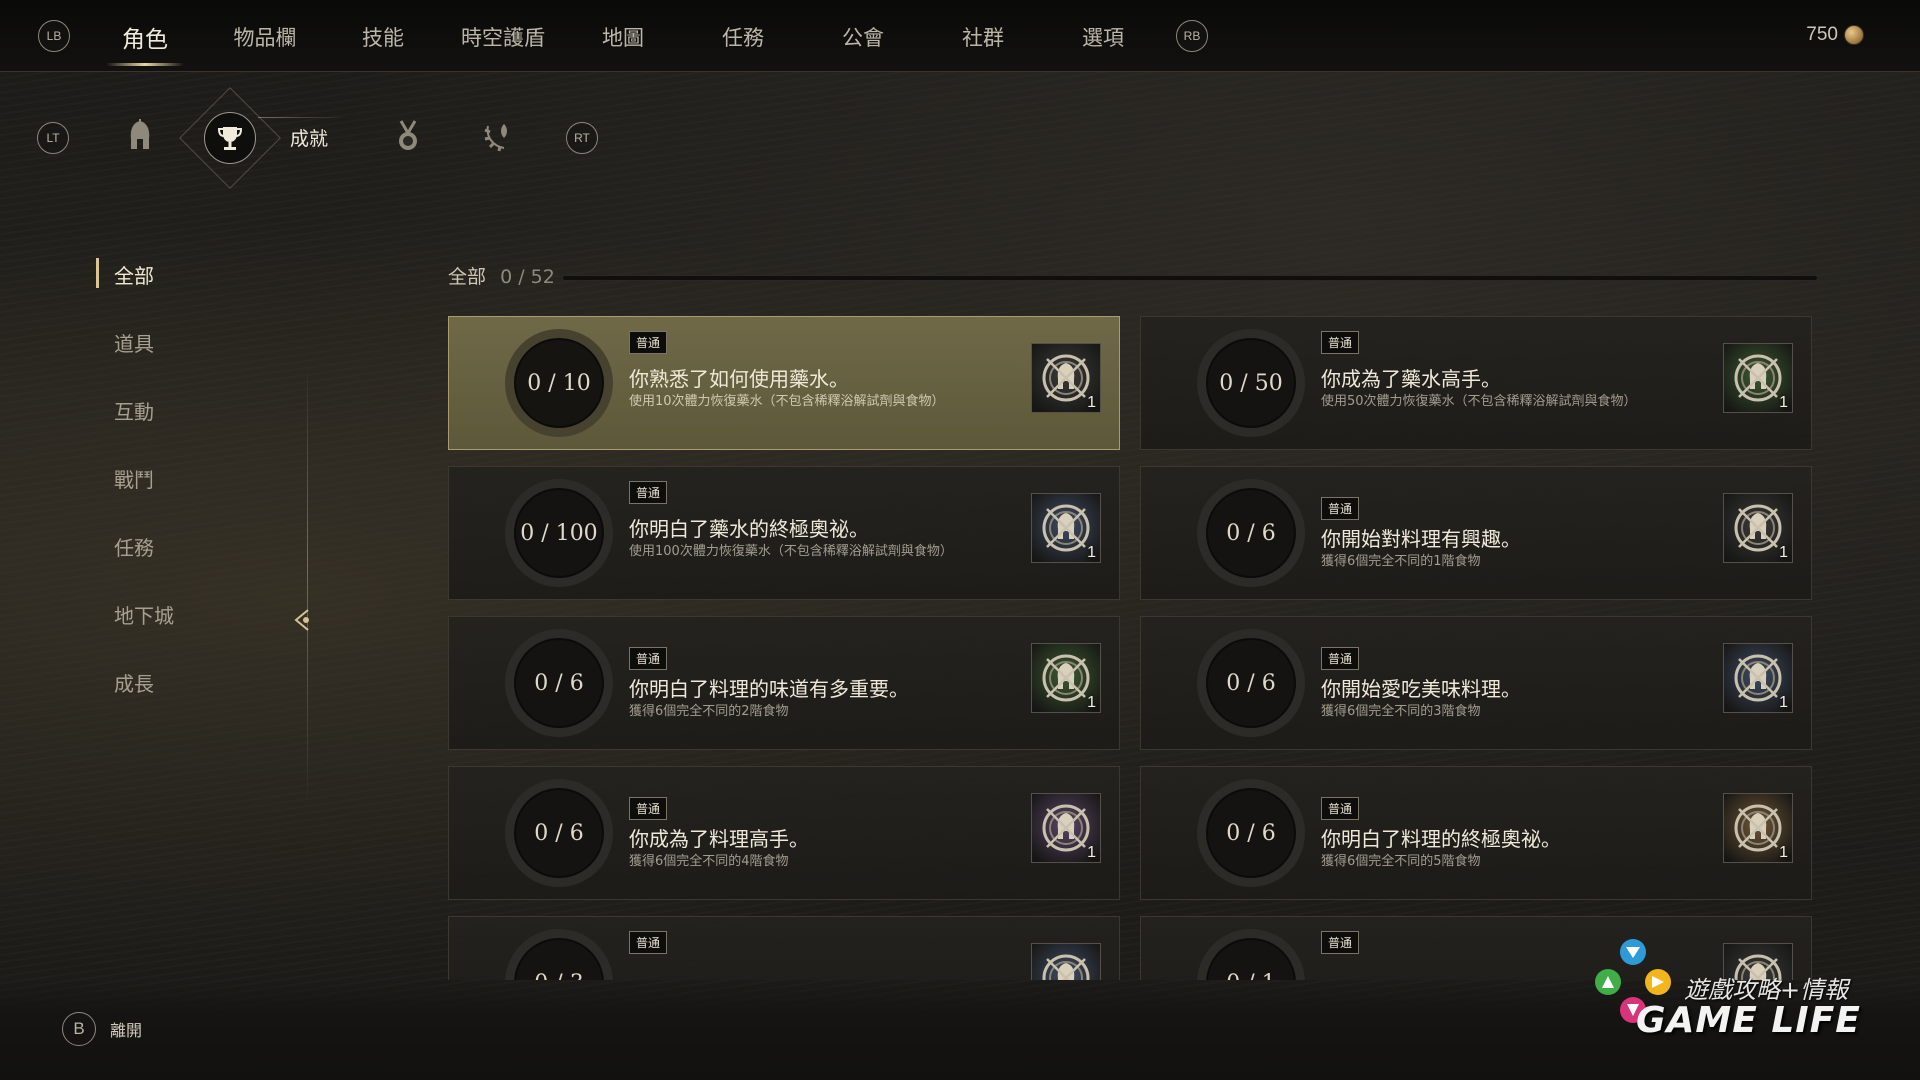  Describe the element at coordinates (1401, 561) in the screenshot. I see `achievement-description: 獲得6個完全不同的1階食物` at that location.